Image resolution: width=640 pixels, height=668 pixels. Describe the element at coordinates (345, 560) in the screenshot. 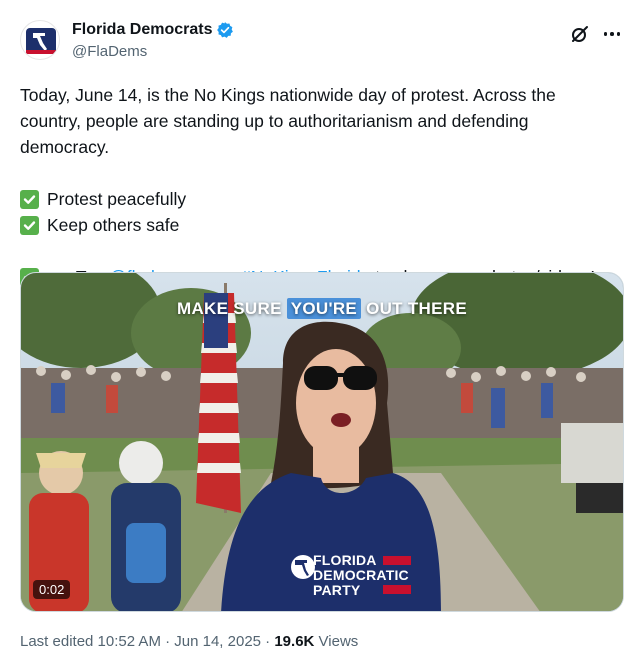

I see `shirt-line-1: FLORIDA` at that location.